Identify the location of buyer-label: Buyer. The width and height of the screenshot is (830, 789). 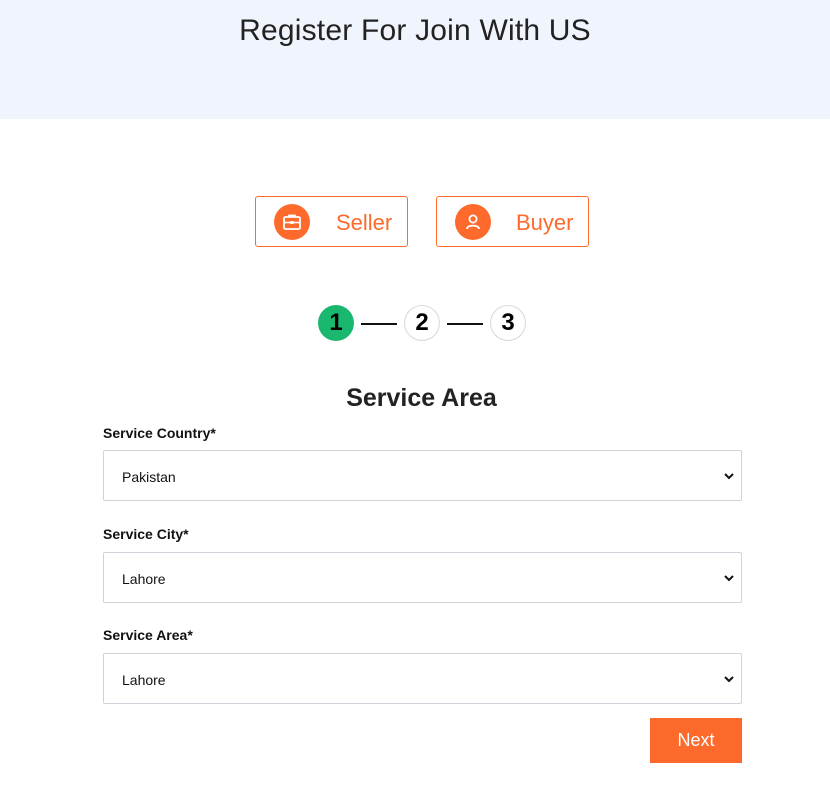
(545, 222).